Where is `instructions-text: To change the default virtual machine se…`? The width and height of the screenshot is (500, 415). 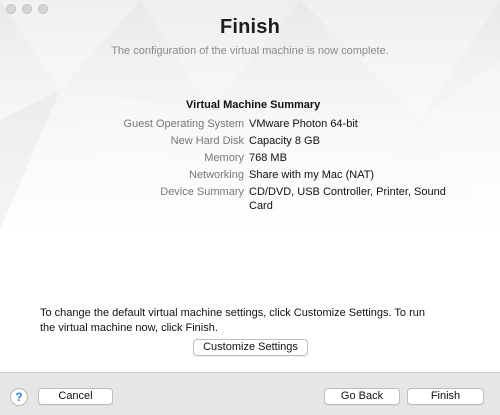 instructions-text: To change the default virtual machine se… is located at coordinates (232, 320).